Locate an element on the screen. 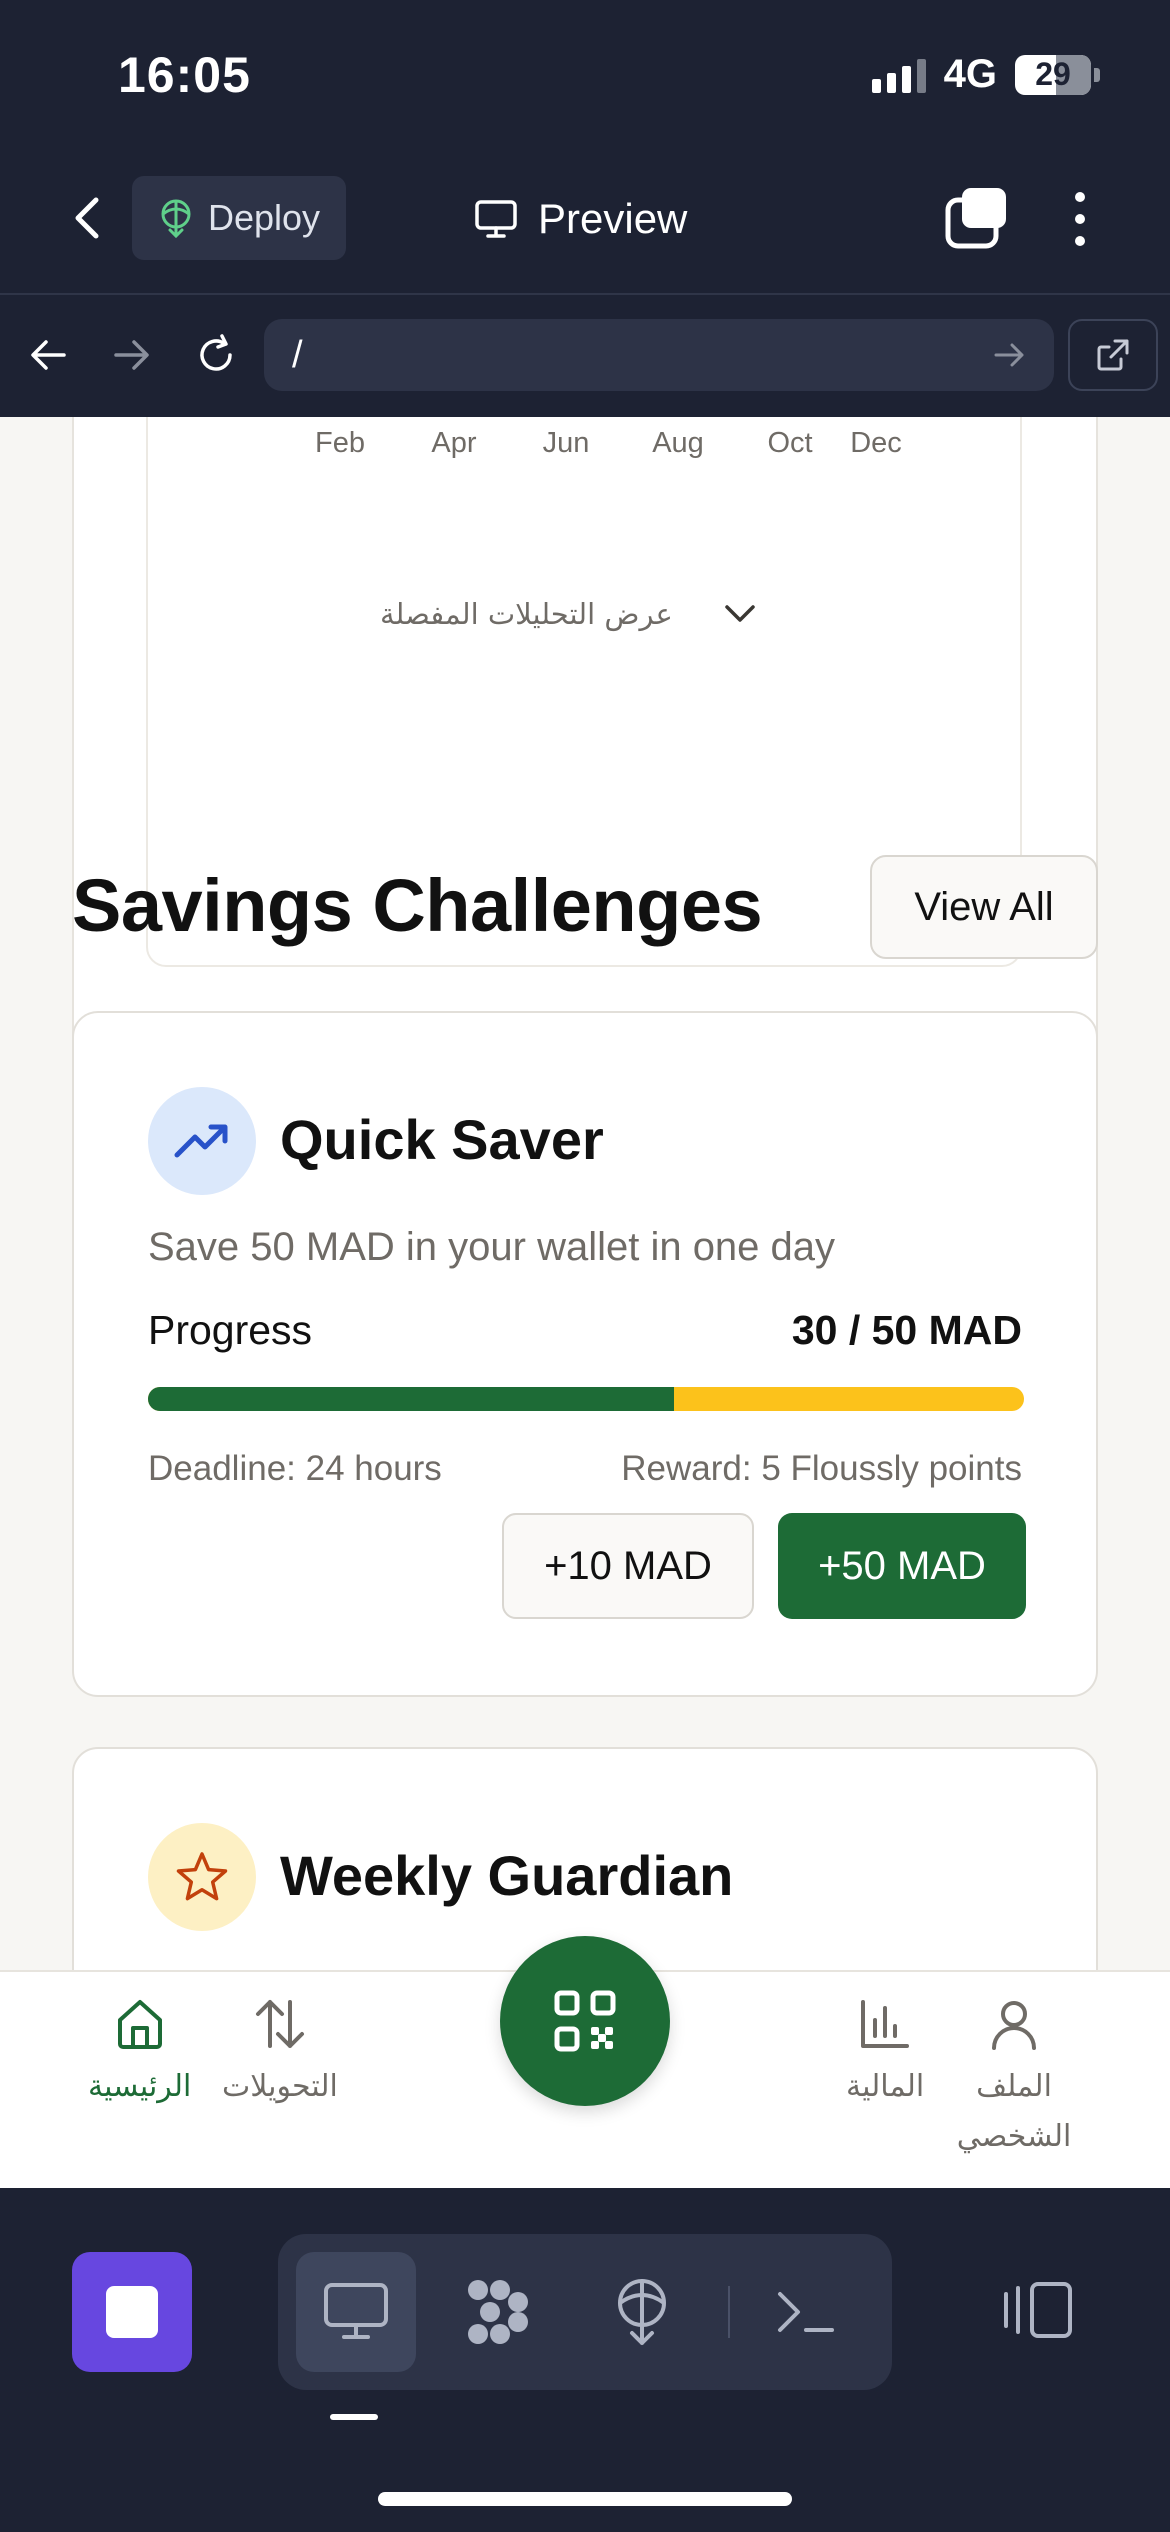  qr-code-icon is located at coordinates (585, 2021).